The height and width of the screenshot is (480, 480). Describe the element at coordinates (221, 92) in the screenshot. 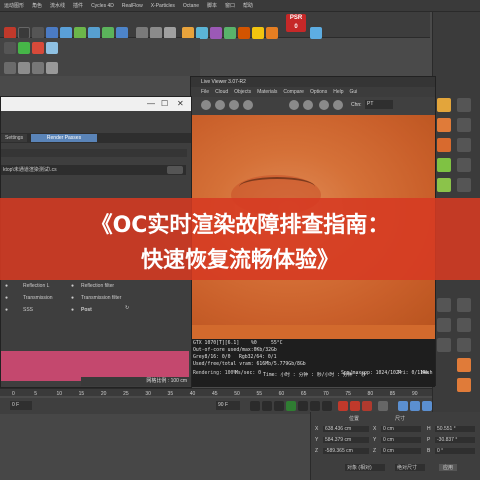

I see `lv-menu-item: Cloud` at that location.